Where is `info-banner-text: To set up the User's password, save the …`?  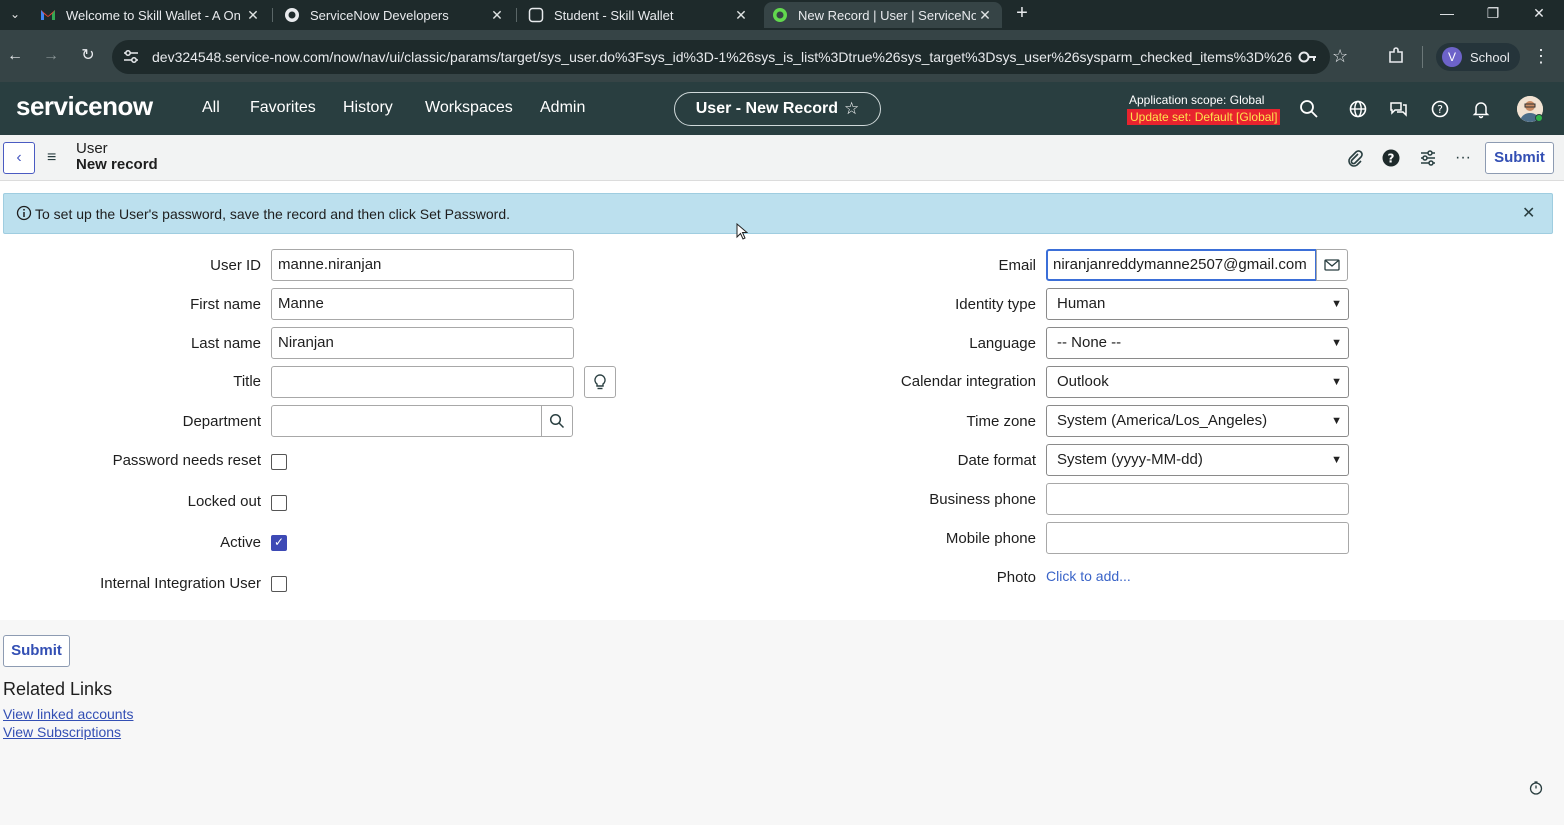 info-banner-text: To set up the User's password, save the … is located at coordinates (273, 214).